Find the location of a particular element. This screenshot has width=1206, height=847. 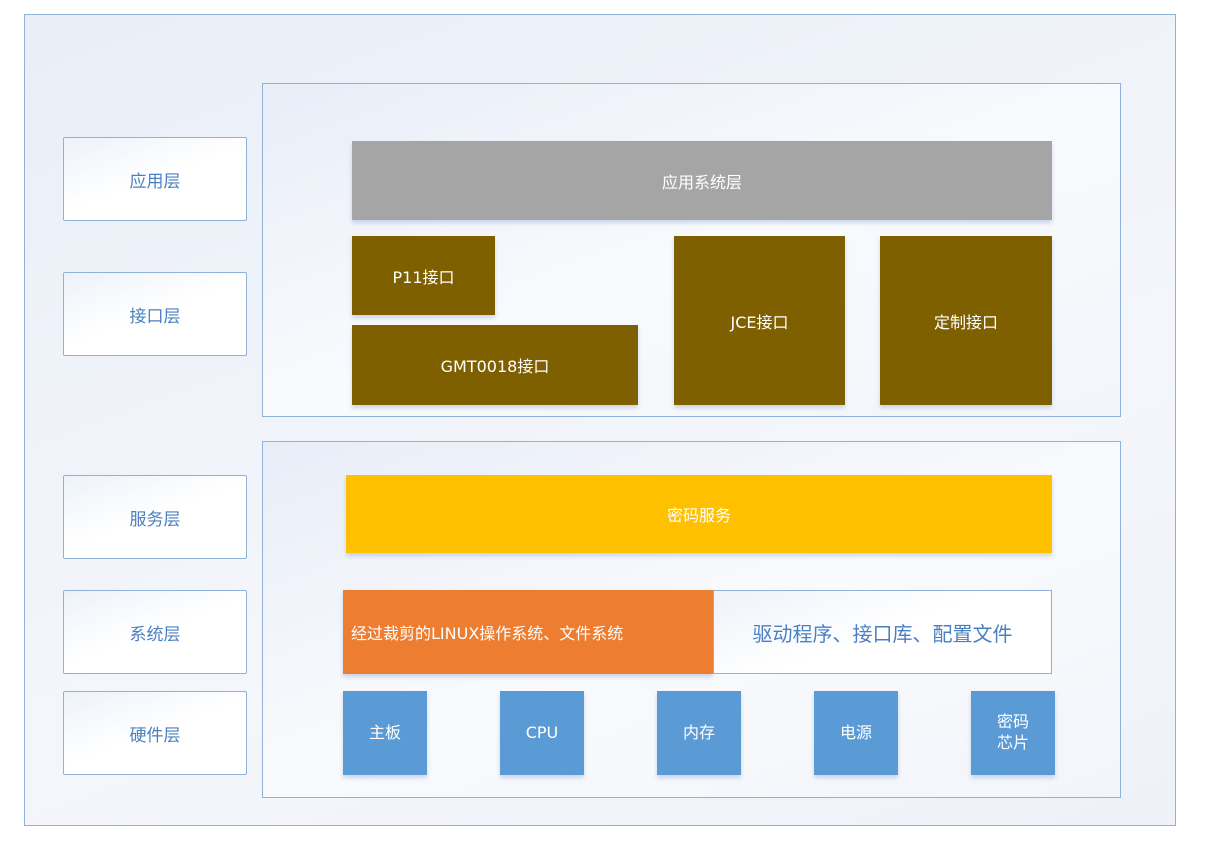

layer-label-interface: 接口层 is located at coordinates (155, 314).